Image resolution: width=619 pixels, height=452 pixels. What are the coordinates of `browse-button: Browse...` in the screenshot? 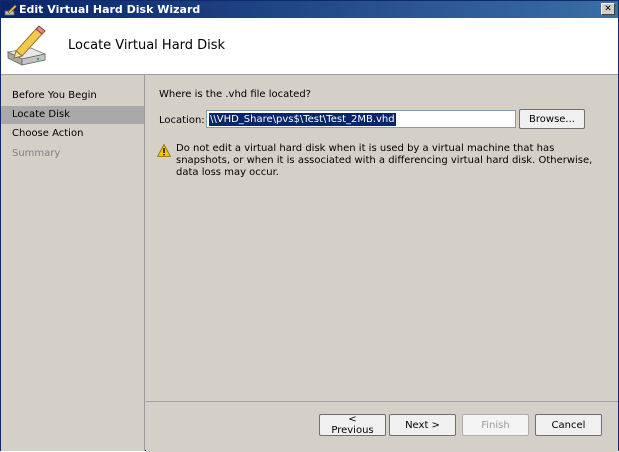 It's located at (552, 119).